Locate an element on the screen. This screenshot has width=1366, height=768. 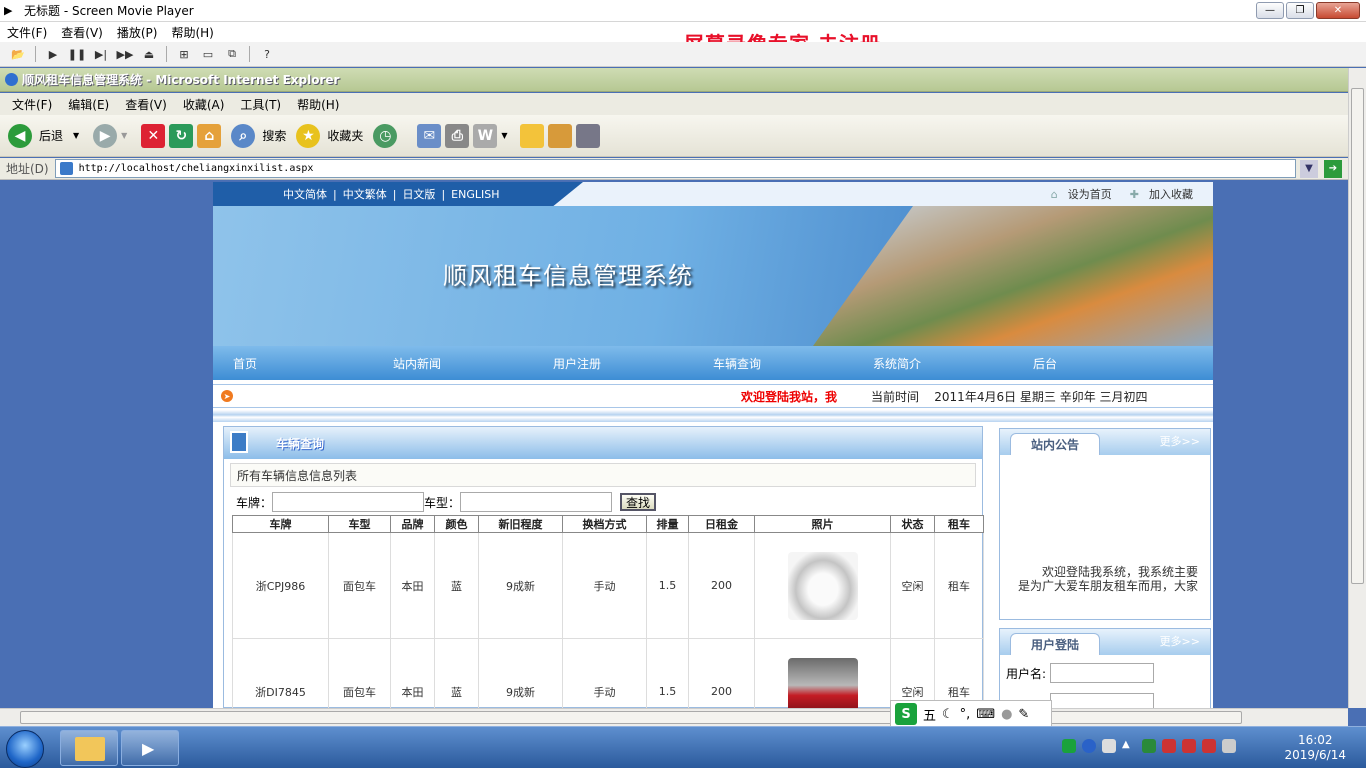
forward-dropdown-icon: ▼ is located at coordinates (124, 135).